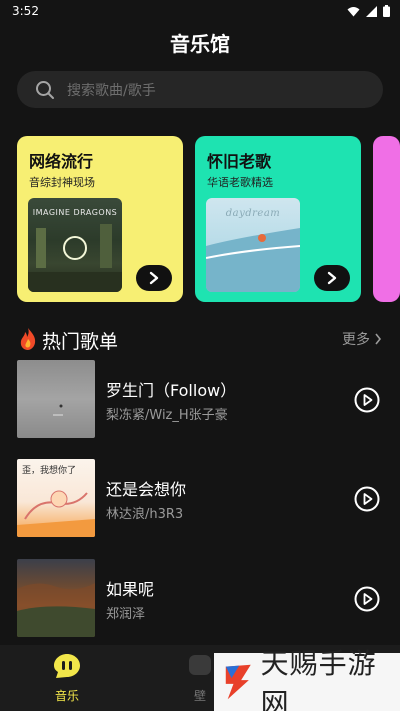 This screenshot has height=711, width=400. What do you see at coordinates (56, 498) in the screenshot?
I see `song-cover: 歪，我想你了` at bounding box center [56, 498].